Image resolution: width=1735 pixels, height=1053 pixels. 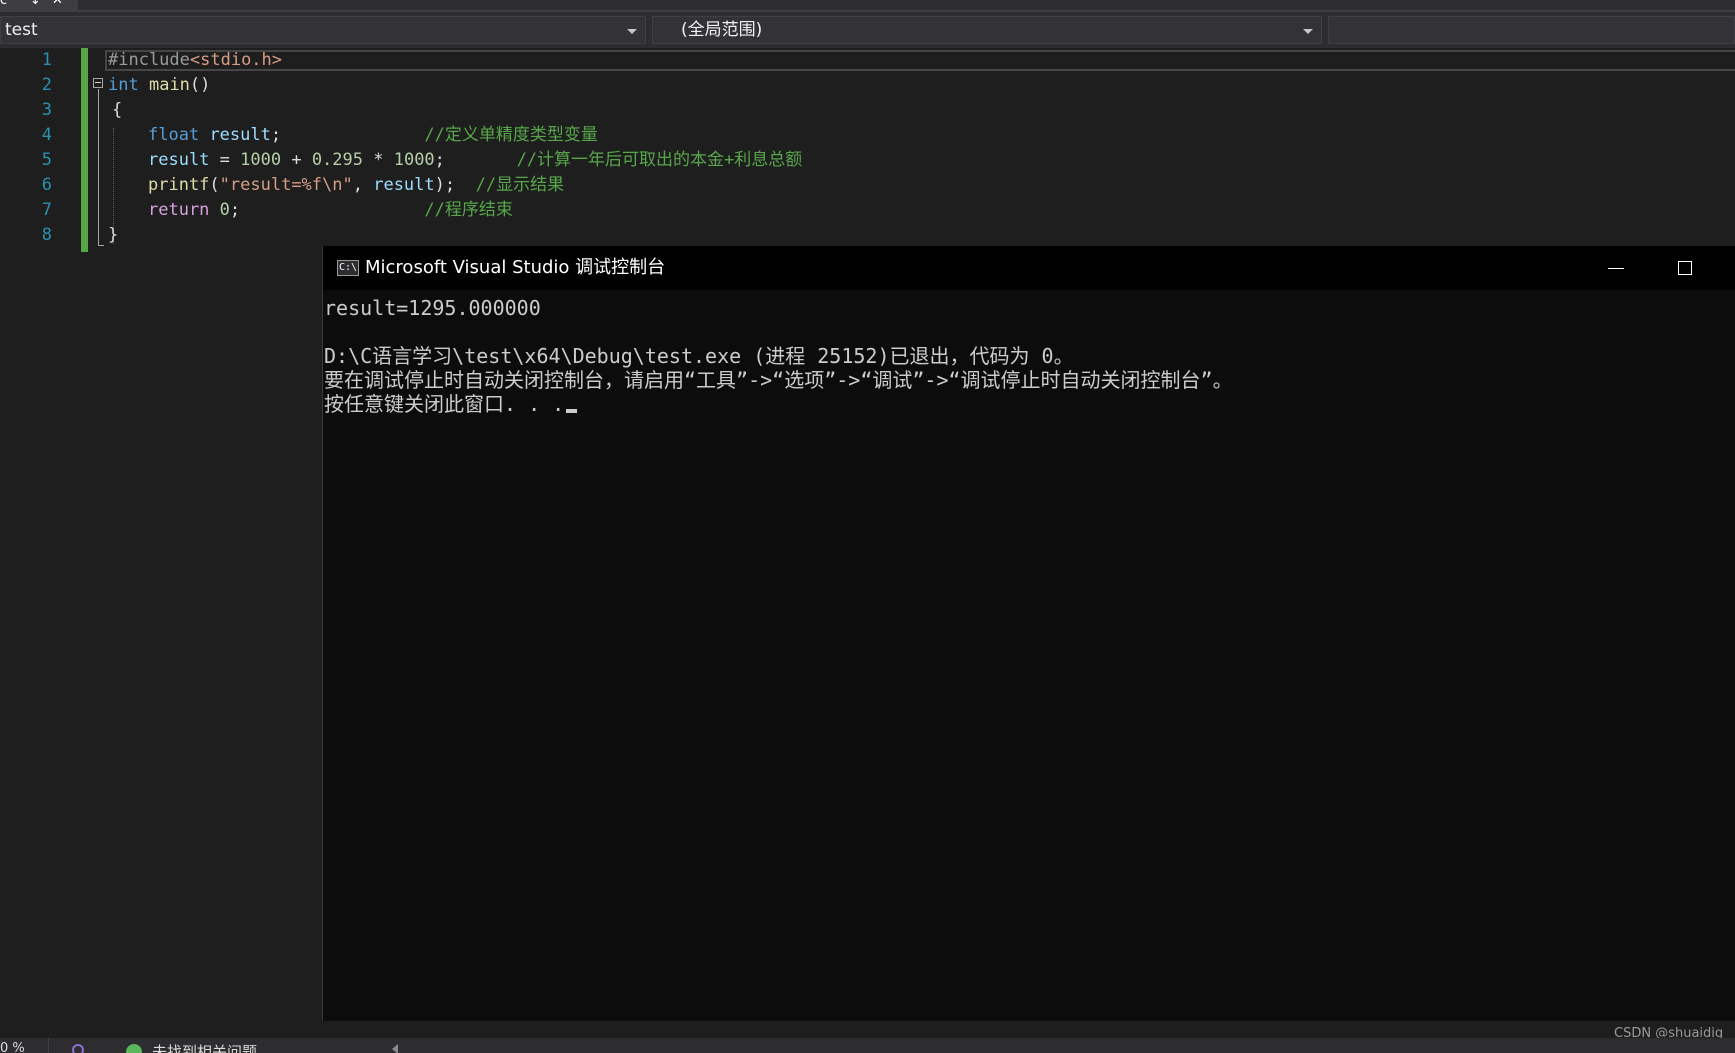 What do you see at coordinates (348, 268) in the screenshot?
I see `console-app-icon: C:\` at bounding box center [348, 268].